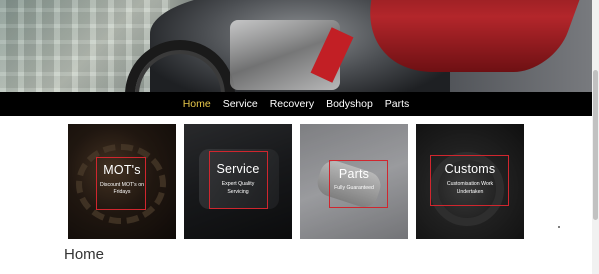 The width and height of the screenshot is (599, 274). I want to click on card-mots: MOT's Discount MOT's on Fridays, so click(122, 181).